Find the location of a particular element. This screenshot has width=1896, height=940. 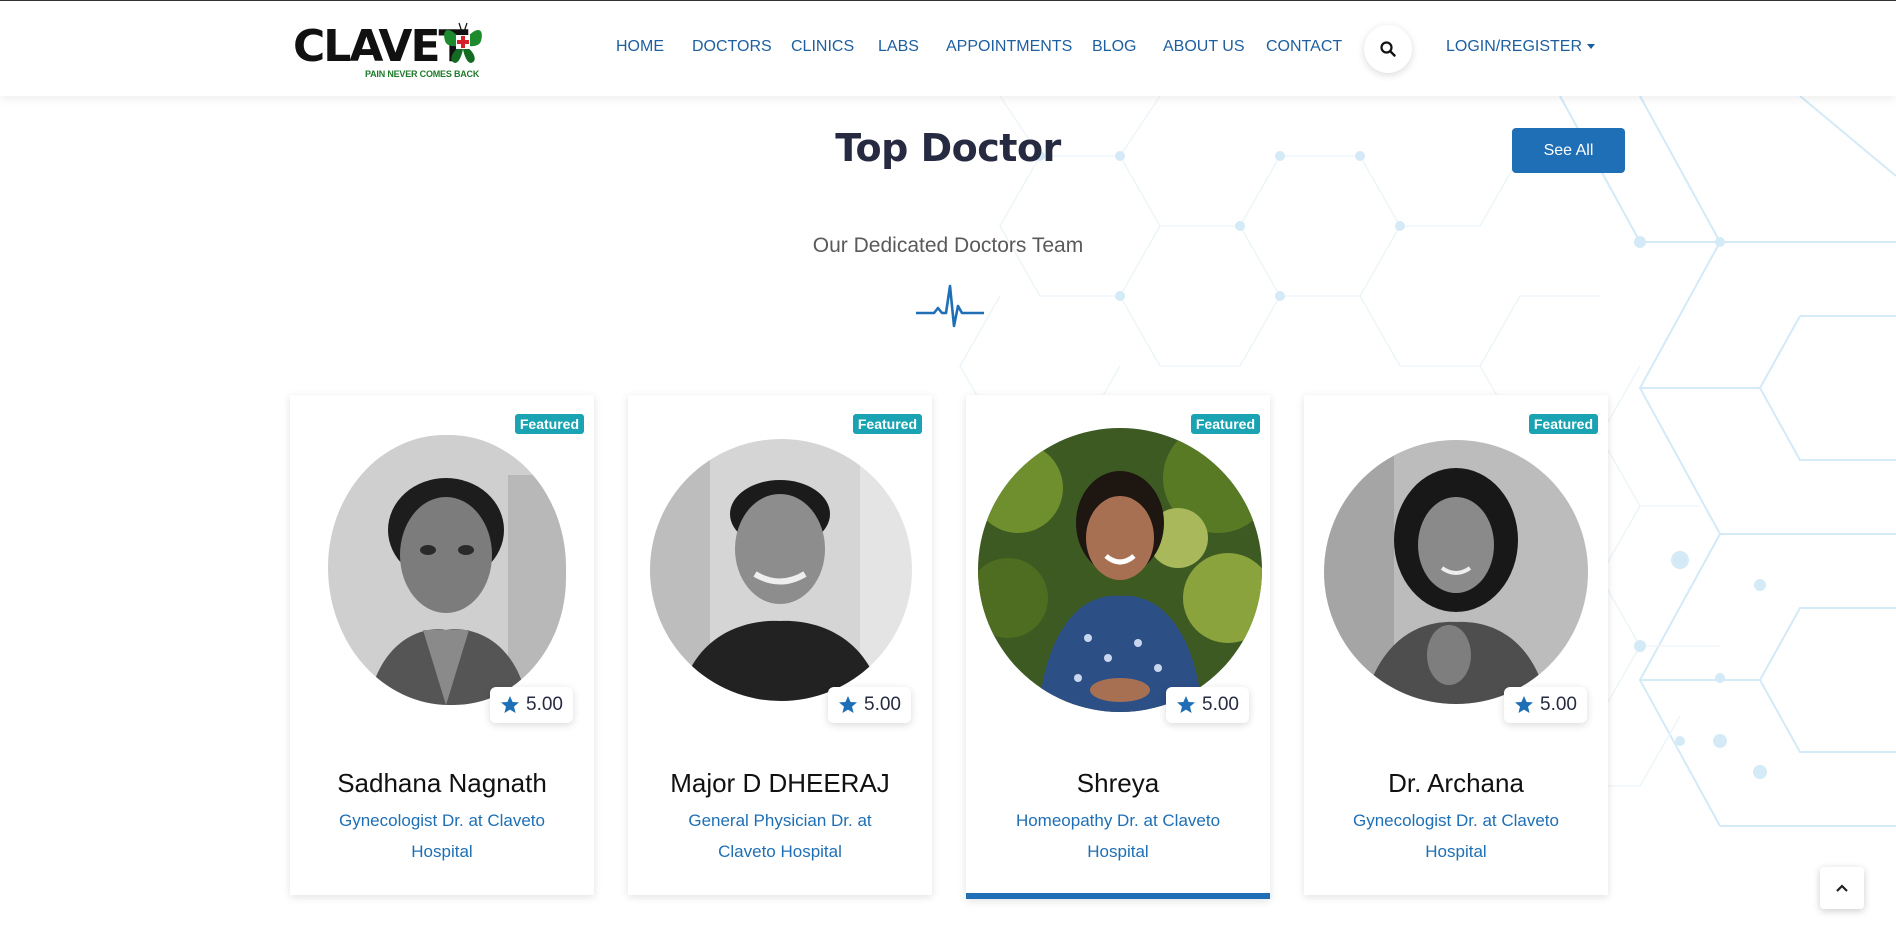

caret-down-icon is located at coordinates (1591, 47).